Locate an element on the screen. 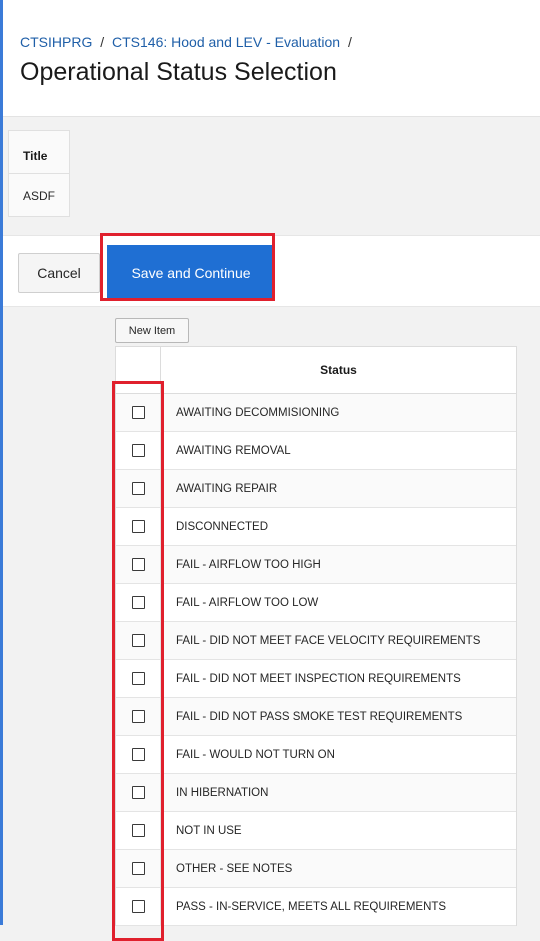 Image resolution: width=540 pixels, height=941 pixels. table-row: FAIL - AIRFLOW TOO LOW is located at coordinates (316, 603).